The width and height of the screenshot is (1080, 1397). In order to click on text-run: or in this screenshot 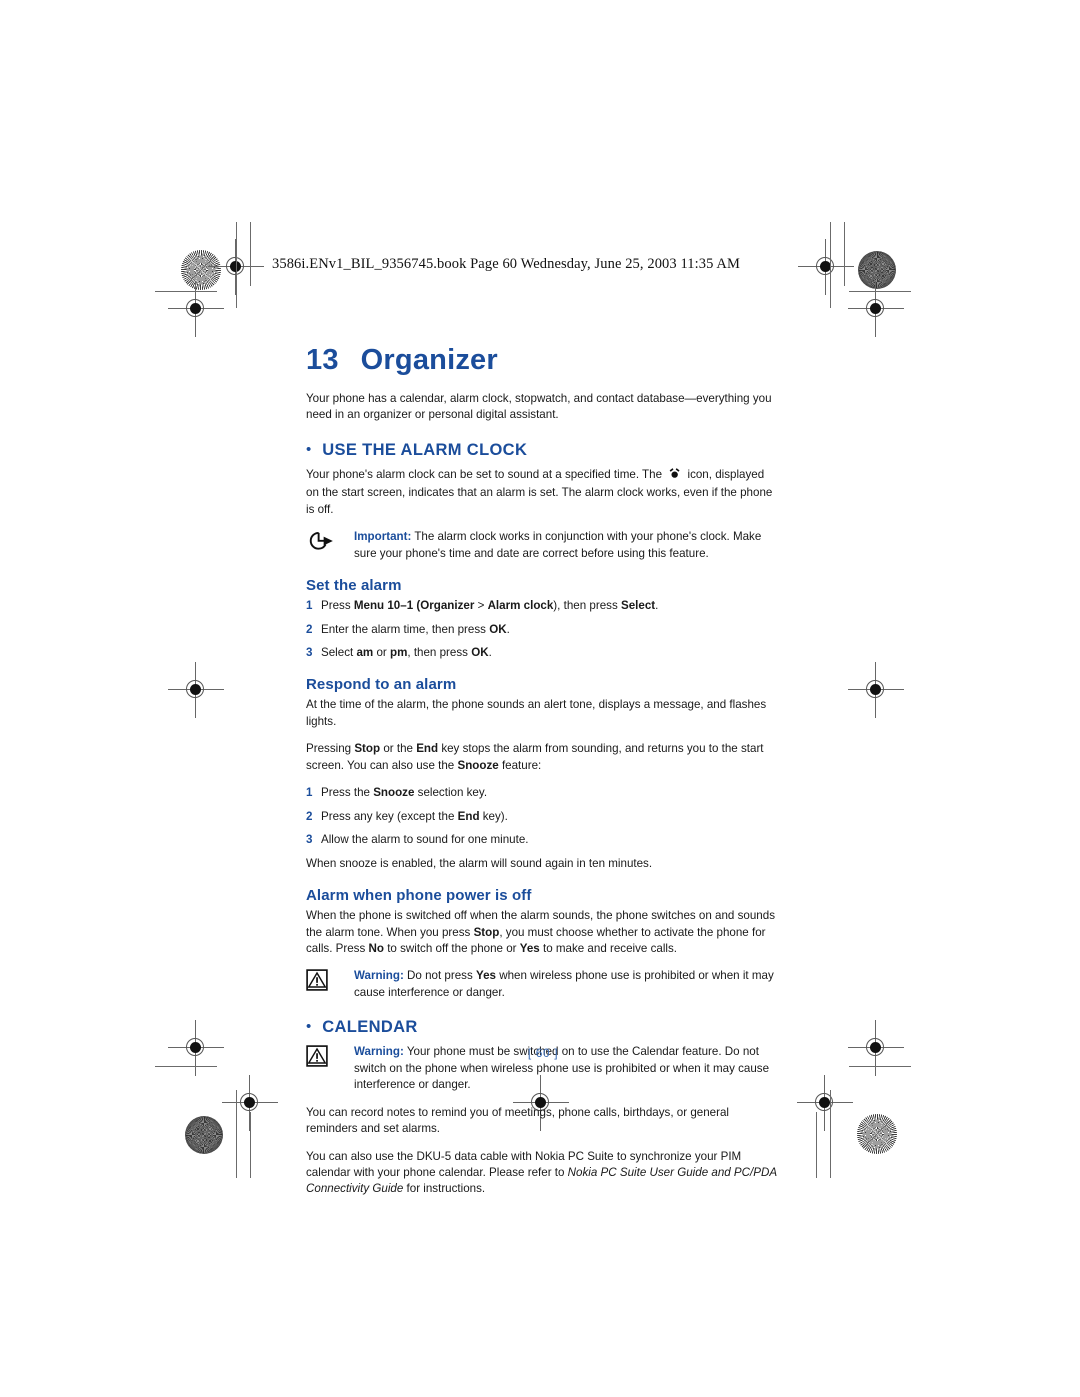, I will do `click(381, 652)`.